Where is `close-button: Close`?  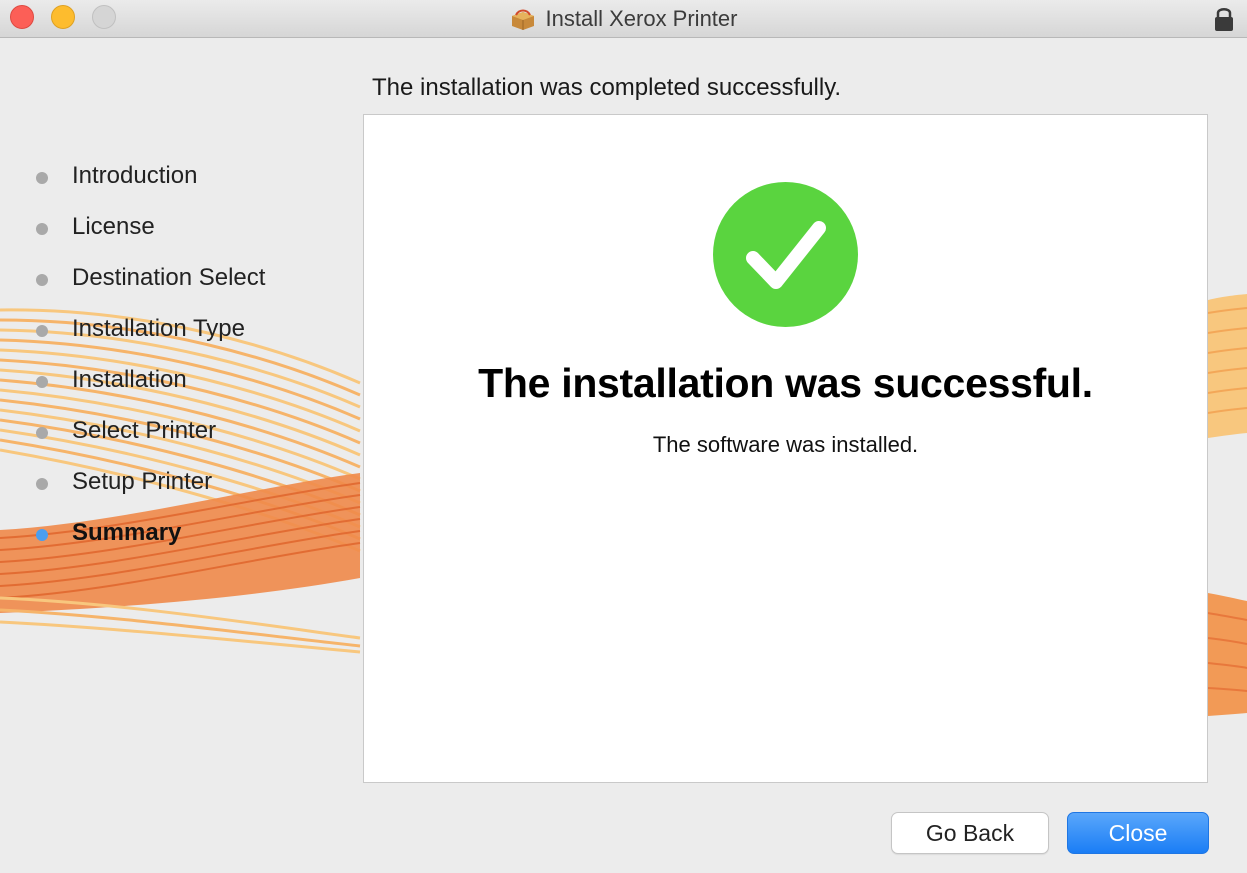
close-button: Close is located at coordinates (1138, 833).